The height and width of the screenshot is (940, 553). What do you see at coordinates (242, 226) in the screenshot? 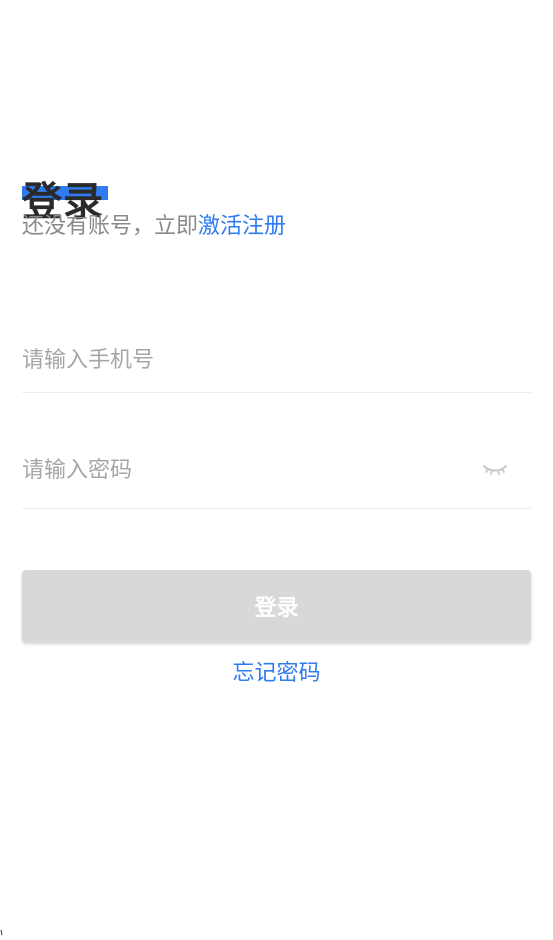
I see `register-link: 激活注册` at bounding box center [242, 226].